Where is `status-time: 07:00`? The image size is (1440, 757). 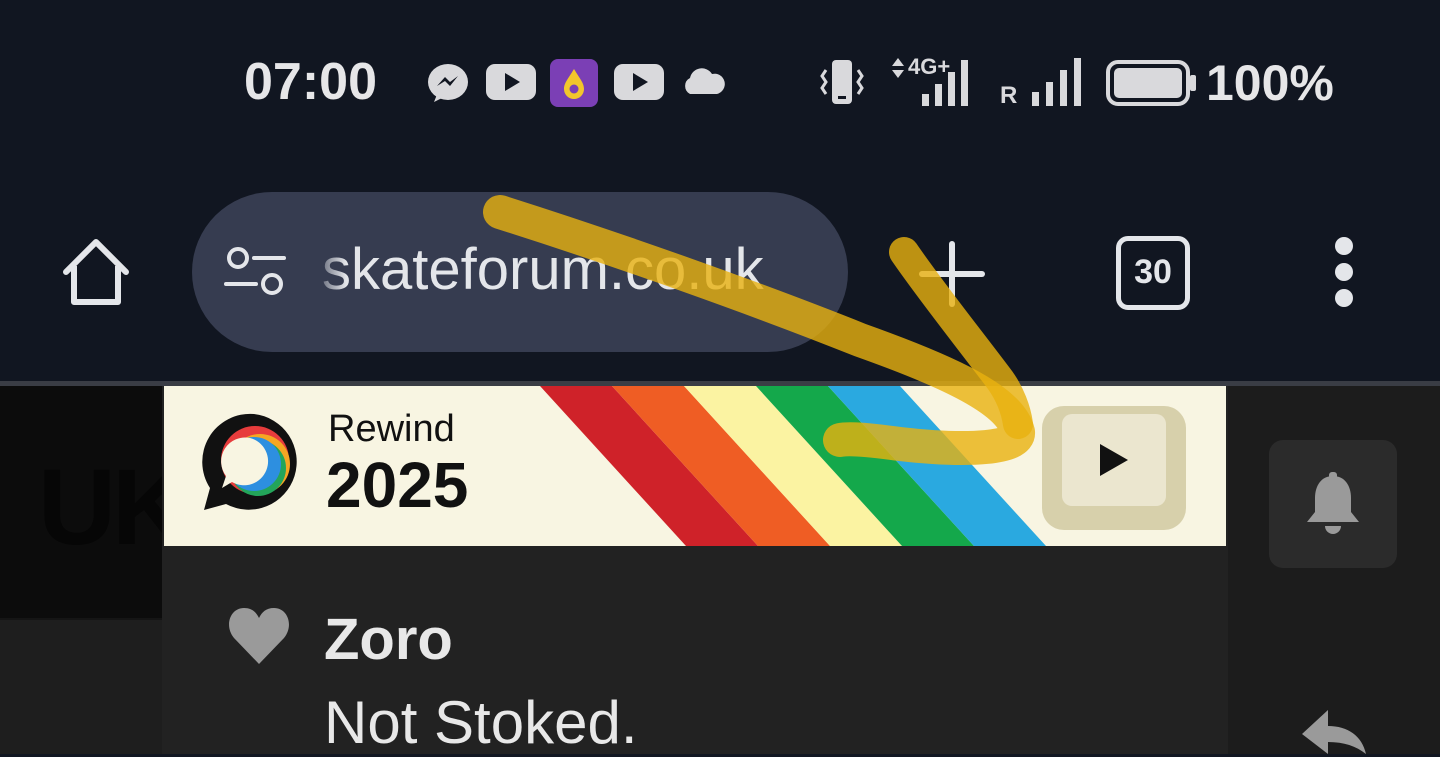 status-time: 07:00 is located at coordinates (310, 82).